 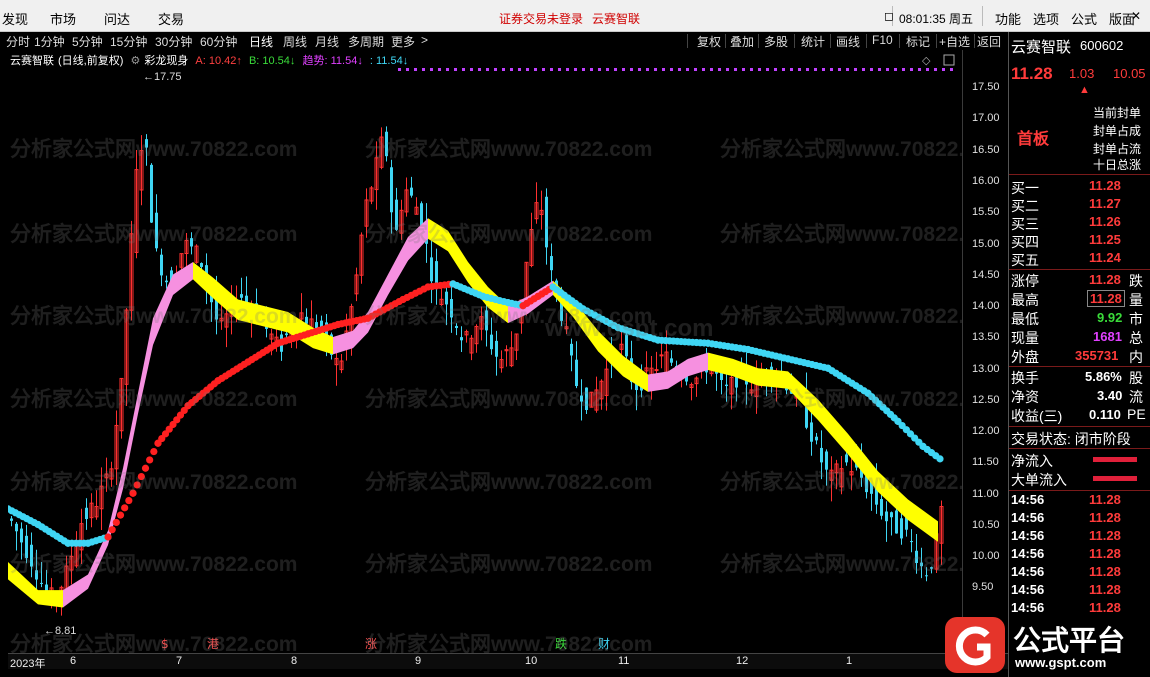 What do you see at coordinates (213, 644) in the screenshot?
I see `event-marker: 港` at bounding box center [213, 644].